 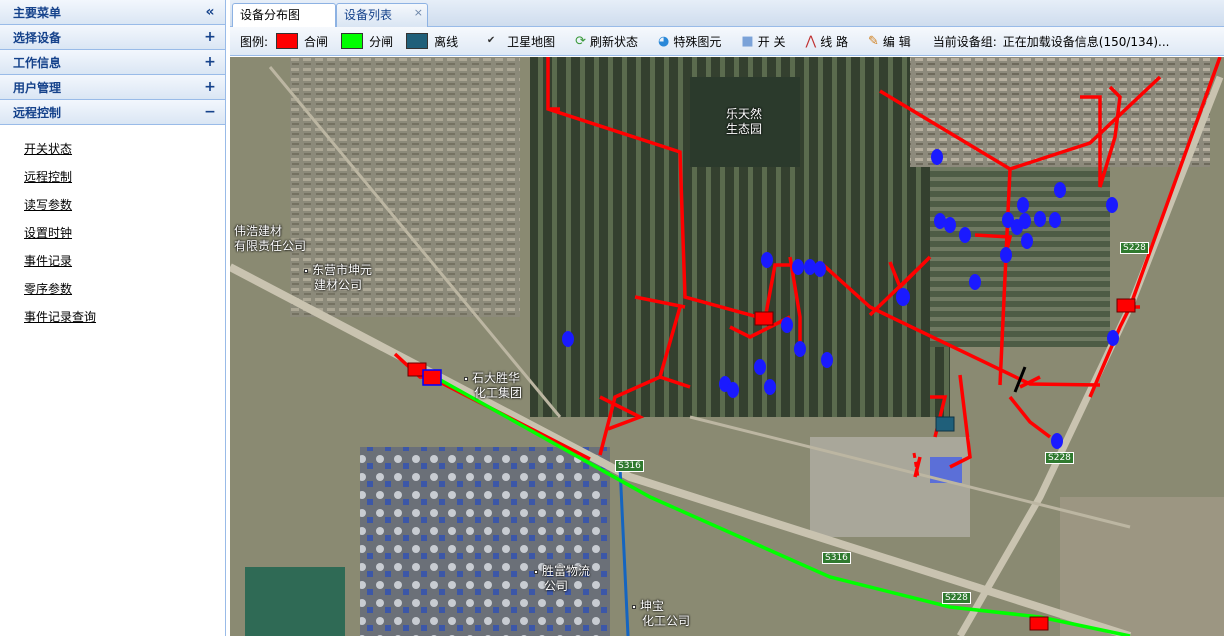 What do you see at coordinates (873, 41) in the screenshot?
I see `pencil-icon: ✎` at bounding box center [873, 41].